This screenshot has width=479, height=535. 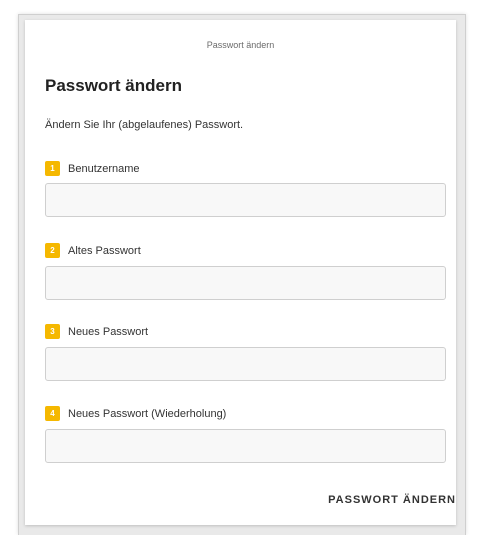 I want to click on step-badge-4: 4, so click(x=52, y=413).